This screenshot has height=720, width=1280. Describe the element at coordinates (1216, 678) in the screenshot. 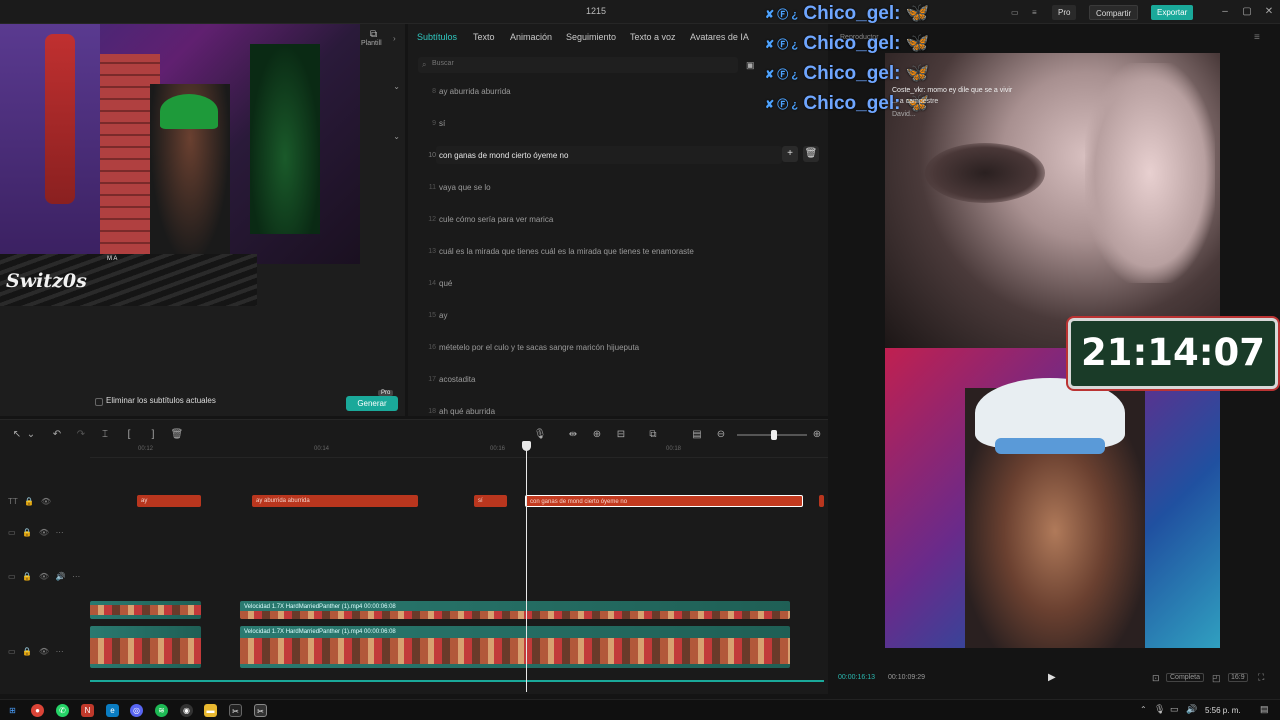

I see `snapshot-icon: ◰` at that location.